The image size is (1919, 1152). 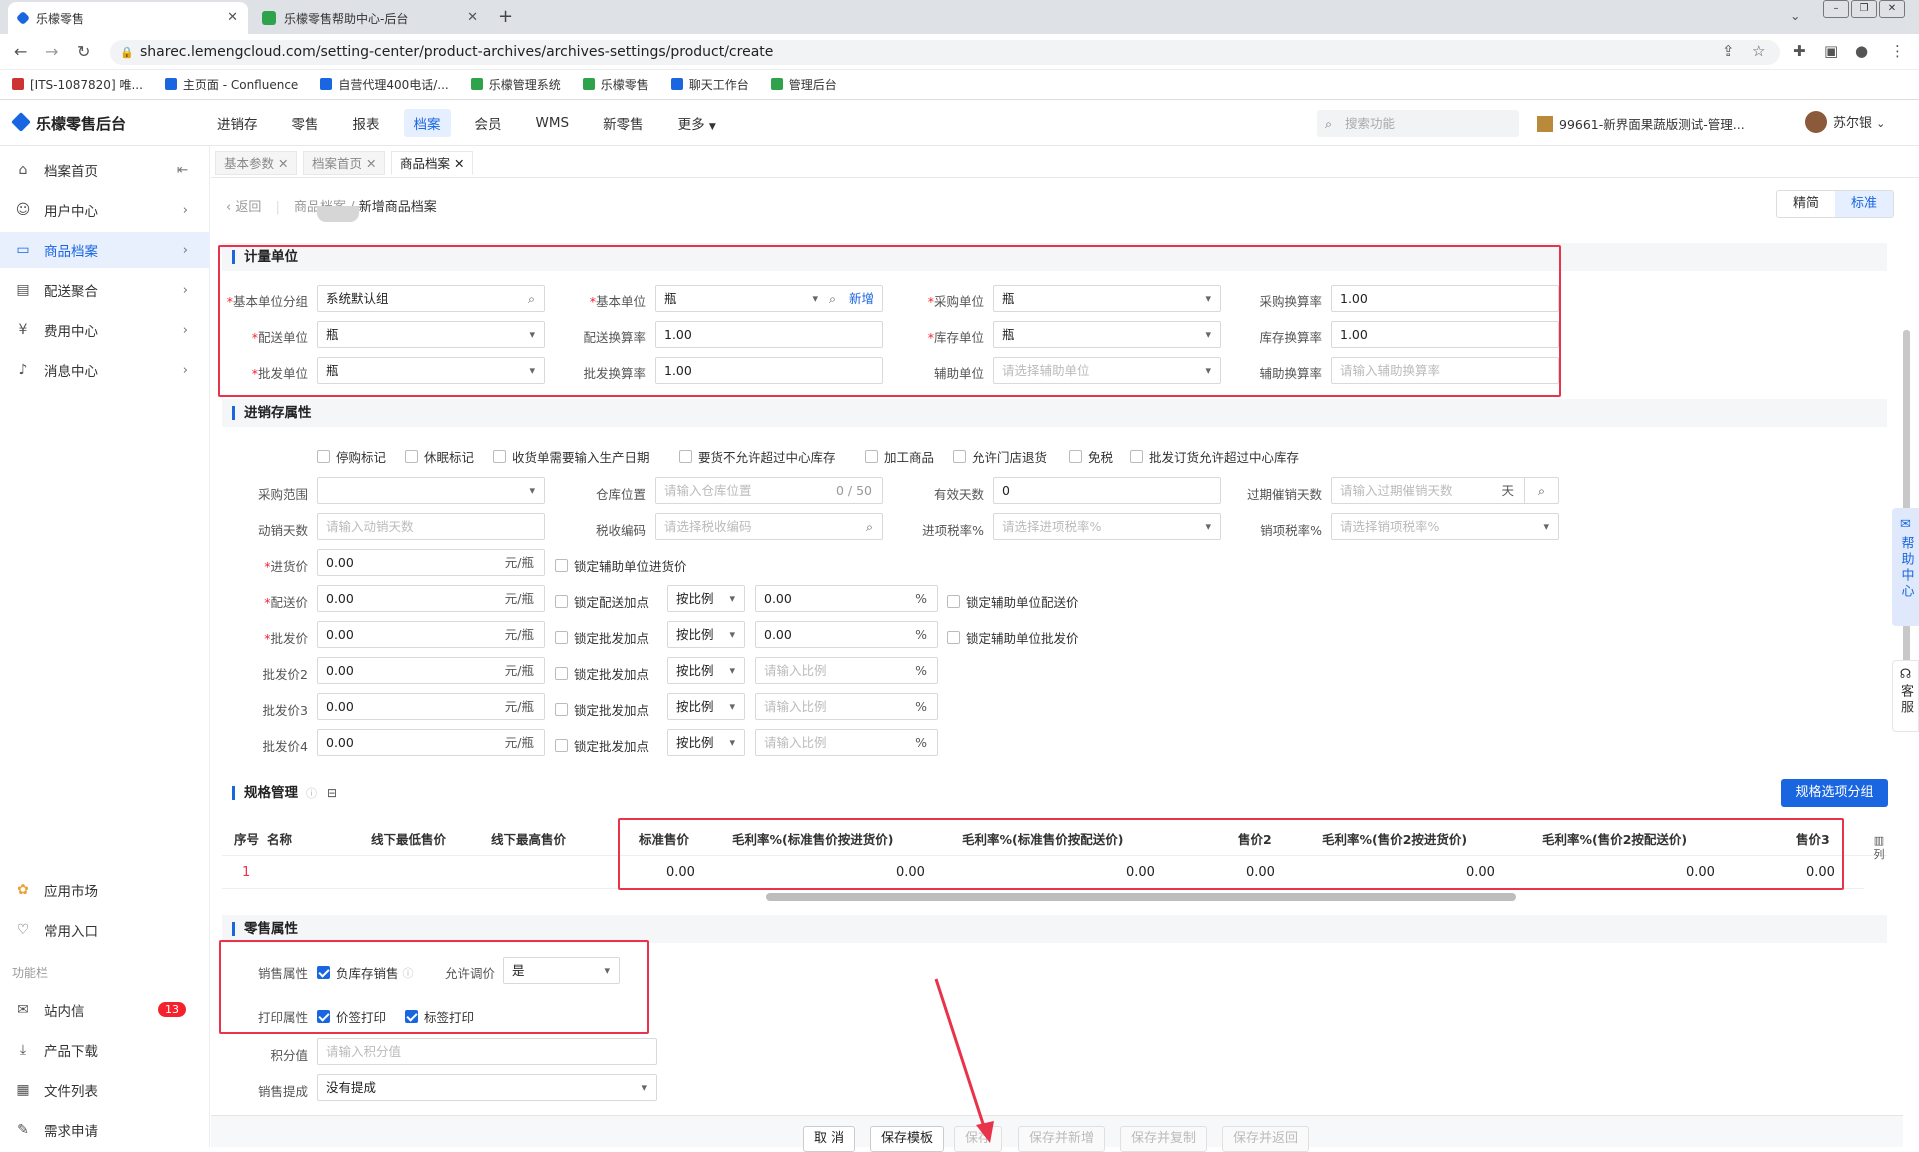 I want to click on wholesale-3-mode-select: 按比例 ▾, so click(x=706, y=706).